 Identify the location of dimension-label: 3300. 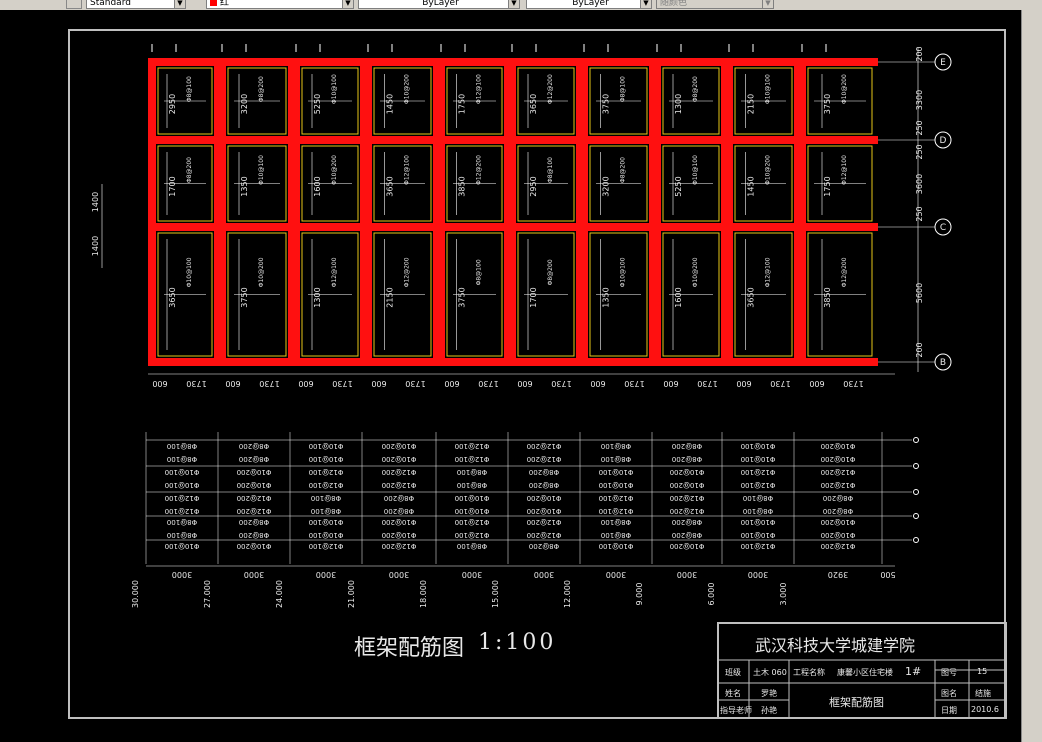
(919, 100).